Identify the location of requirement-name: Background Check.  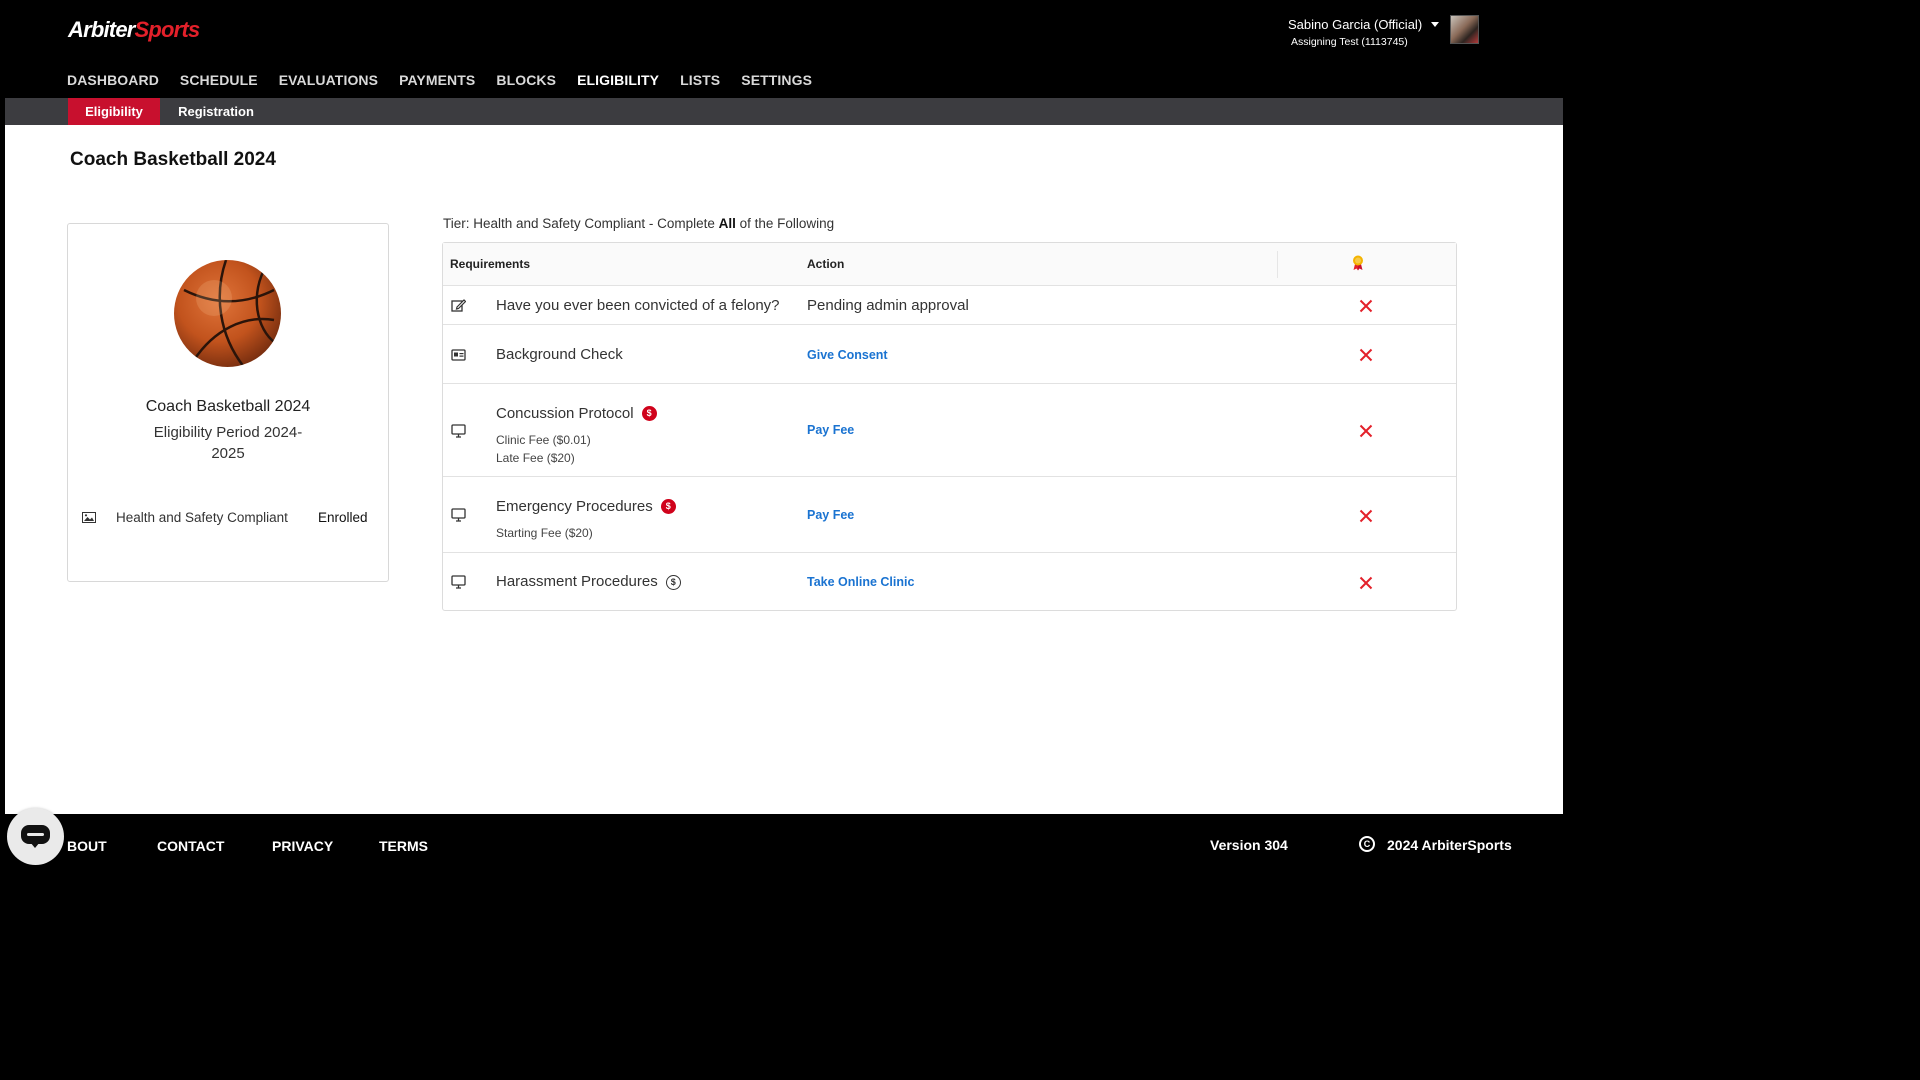
(559, 354).